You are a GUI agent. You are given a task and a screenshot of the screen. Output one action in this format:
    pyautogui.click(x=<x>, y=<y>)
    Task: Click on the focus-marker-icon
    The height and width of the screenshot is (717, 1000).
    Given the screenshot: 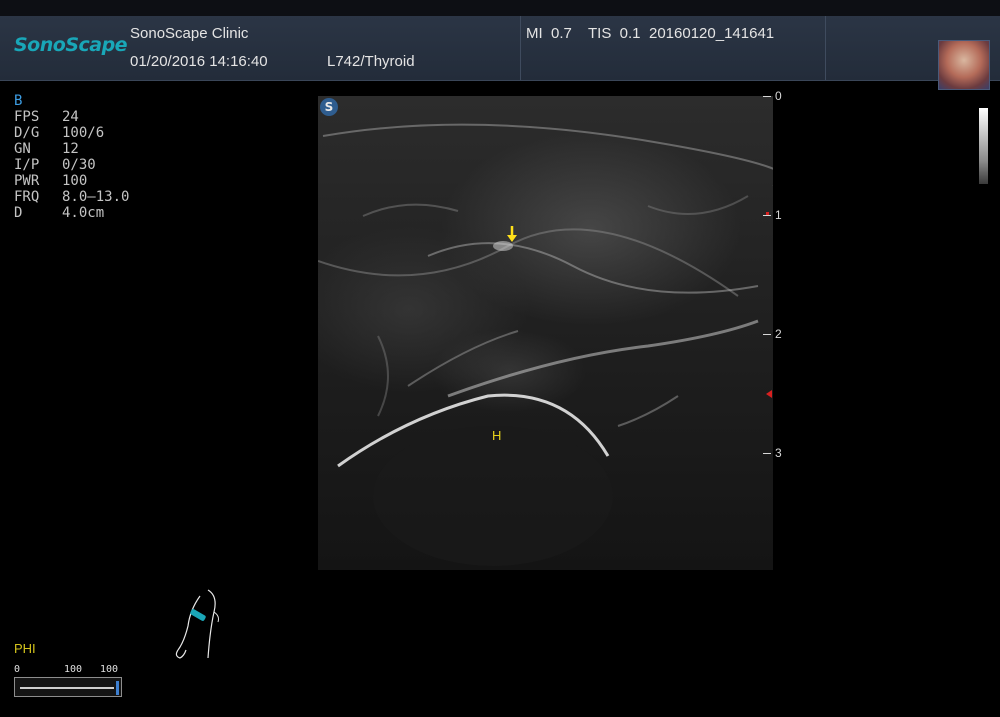 What is the action you would take?
    pyautogui.click(x=769, y=394)
    